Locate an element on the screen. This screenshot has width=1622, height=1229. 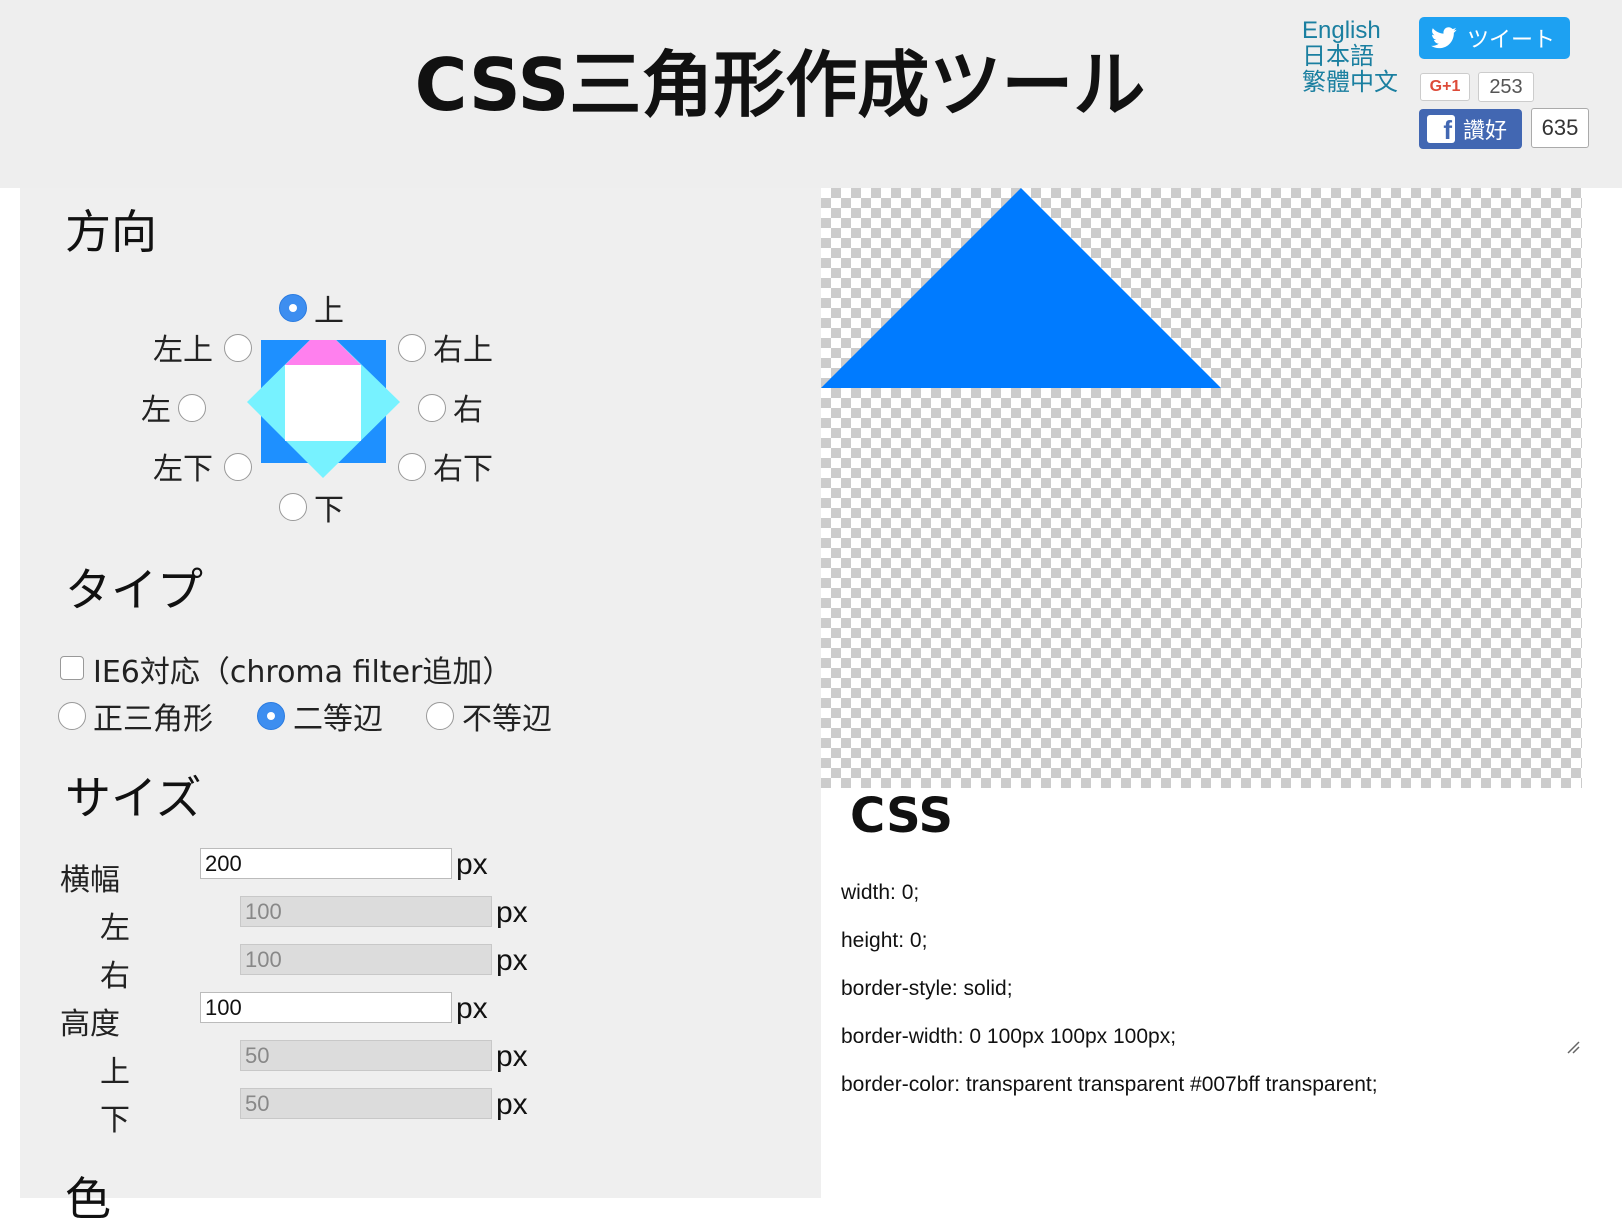
type-heading: タイプ is located at coordinates (134, 590).